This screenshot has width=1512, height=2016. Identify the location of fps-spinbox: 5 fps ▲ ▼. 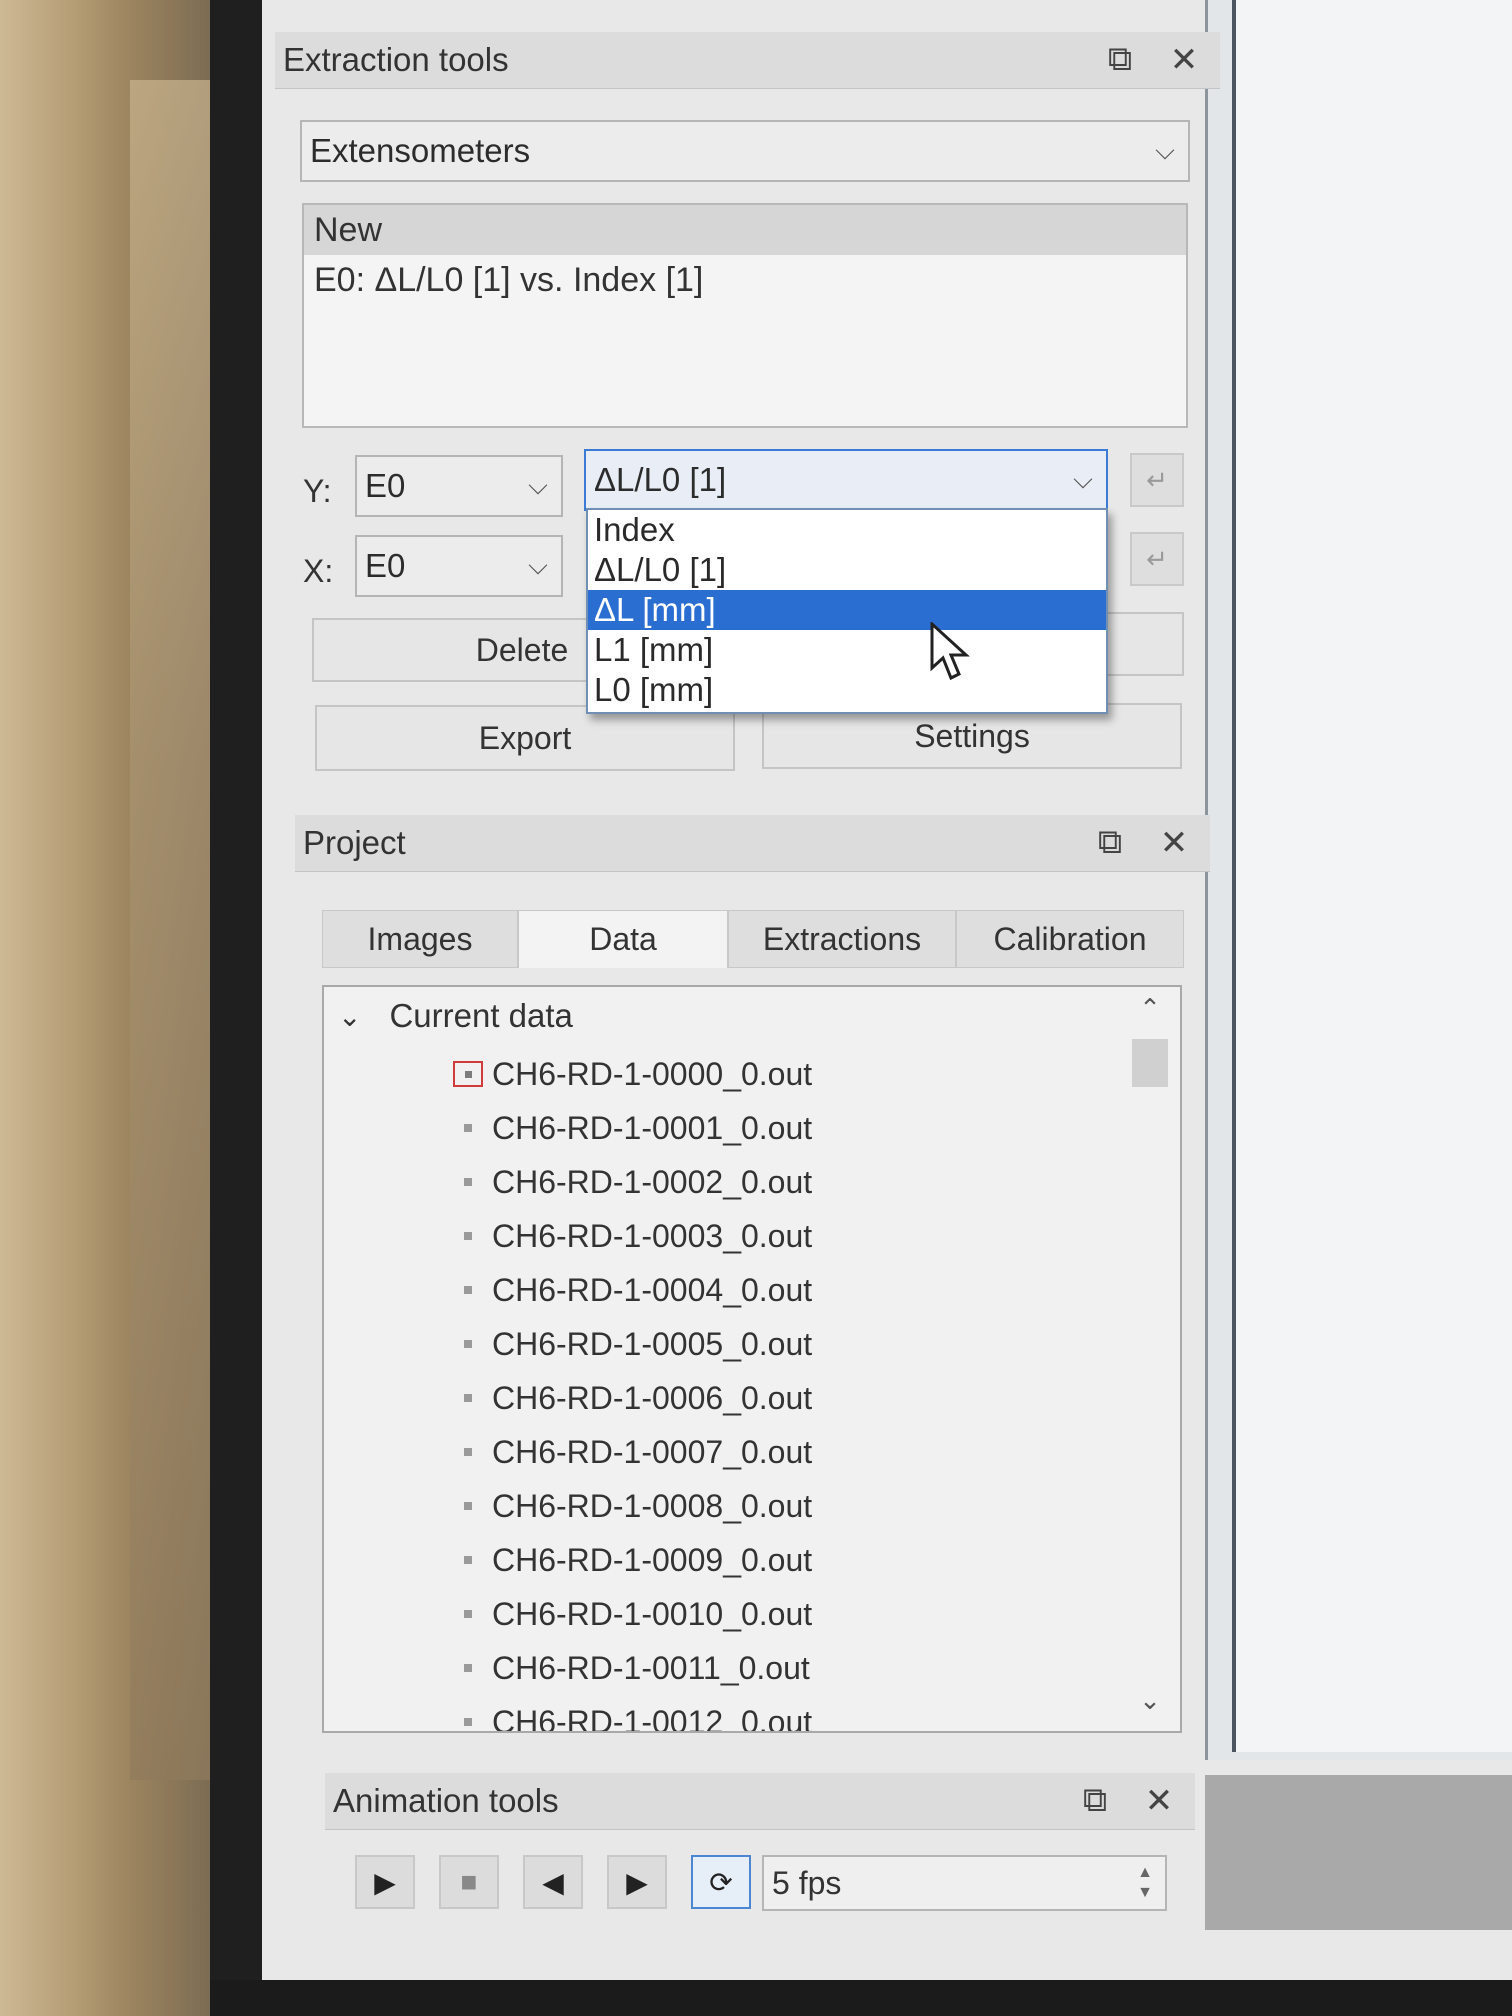
(964, 1883).